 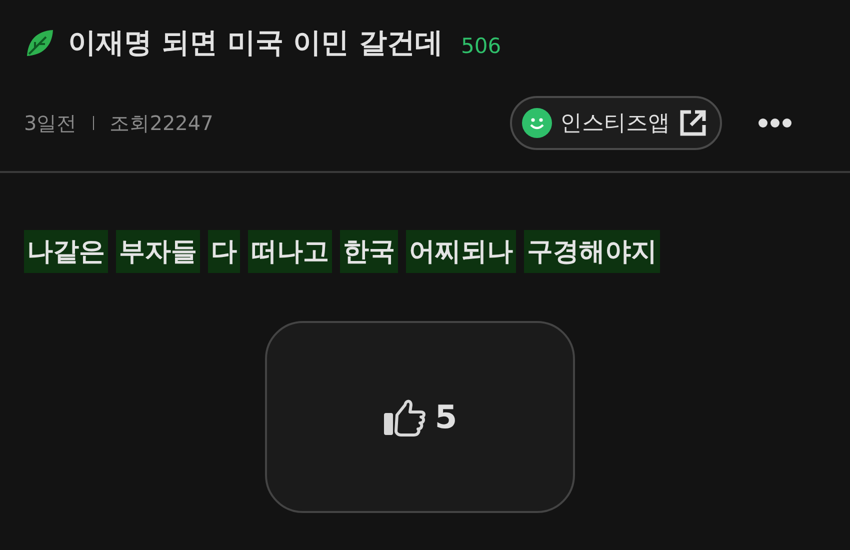 What do you see at coordinates (592, 251) in the screenshot?
I see `body-word: 구경해야지` at bounding box center [592, 251].